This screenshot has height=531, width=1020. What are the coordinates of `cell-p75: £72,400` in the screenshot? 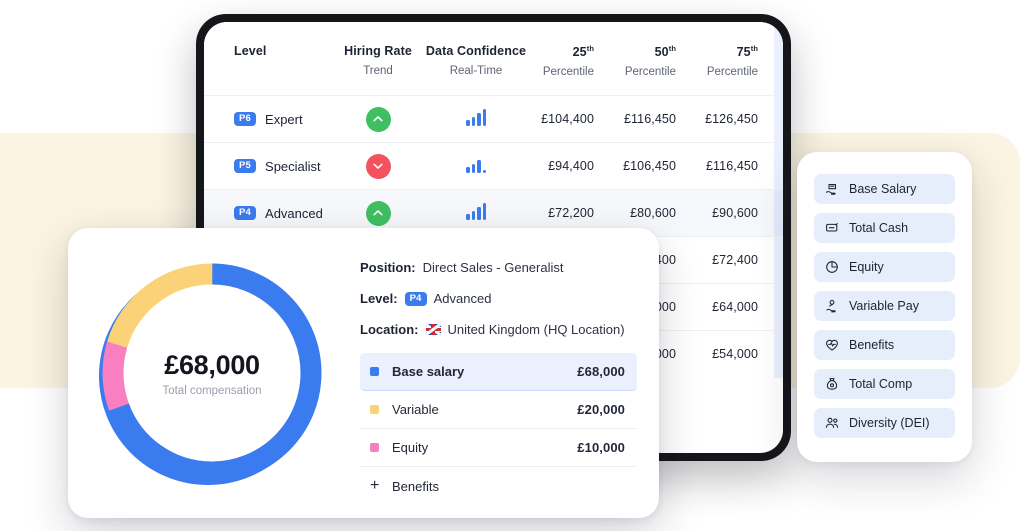 It's located at (733, 260).